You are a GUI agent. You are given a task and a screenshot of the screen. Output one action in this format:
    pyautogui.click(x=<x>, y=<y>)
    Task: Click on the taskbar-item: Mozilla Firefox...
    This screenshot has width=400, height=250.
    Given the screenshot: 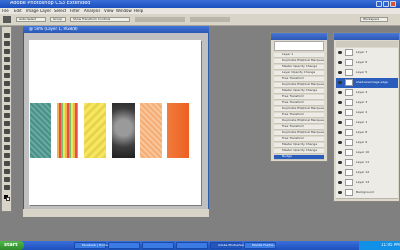 What is the action you would take?
    pyautogui.click(x=260, y=245)
    